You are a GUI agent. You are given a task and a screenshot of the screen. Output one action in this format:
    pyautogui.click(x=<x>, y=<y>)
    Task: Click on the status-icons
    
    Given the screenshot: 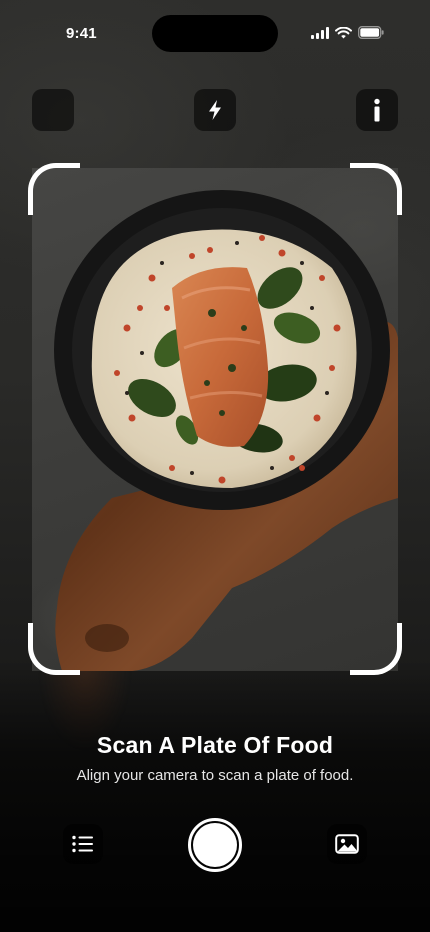 What is the action you would take?
    pyautogui.click(x=347, y=32)
    